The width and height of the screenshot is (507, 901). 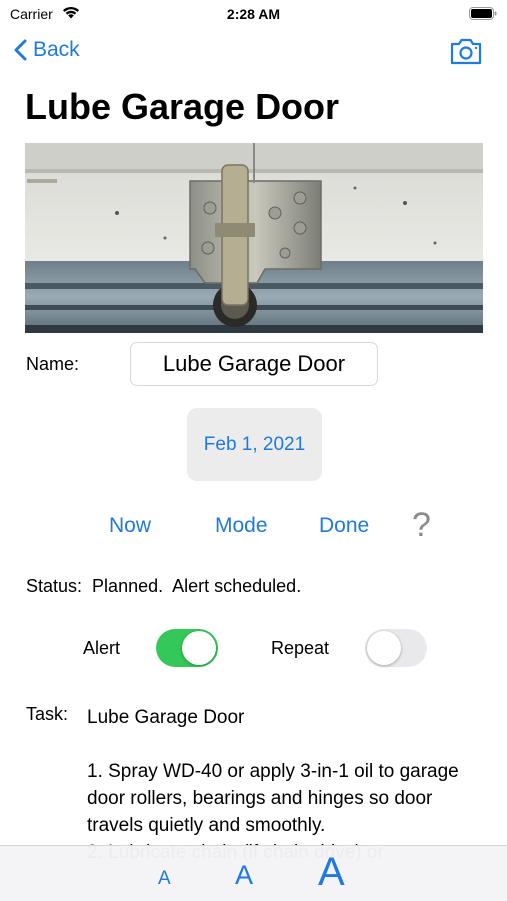 I want to click on page-title: Lube Garage Door, so click(x=182, y=106).